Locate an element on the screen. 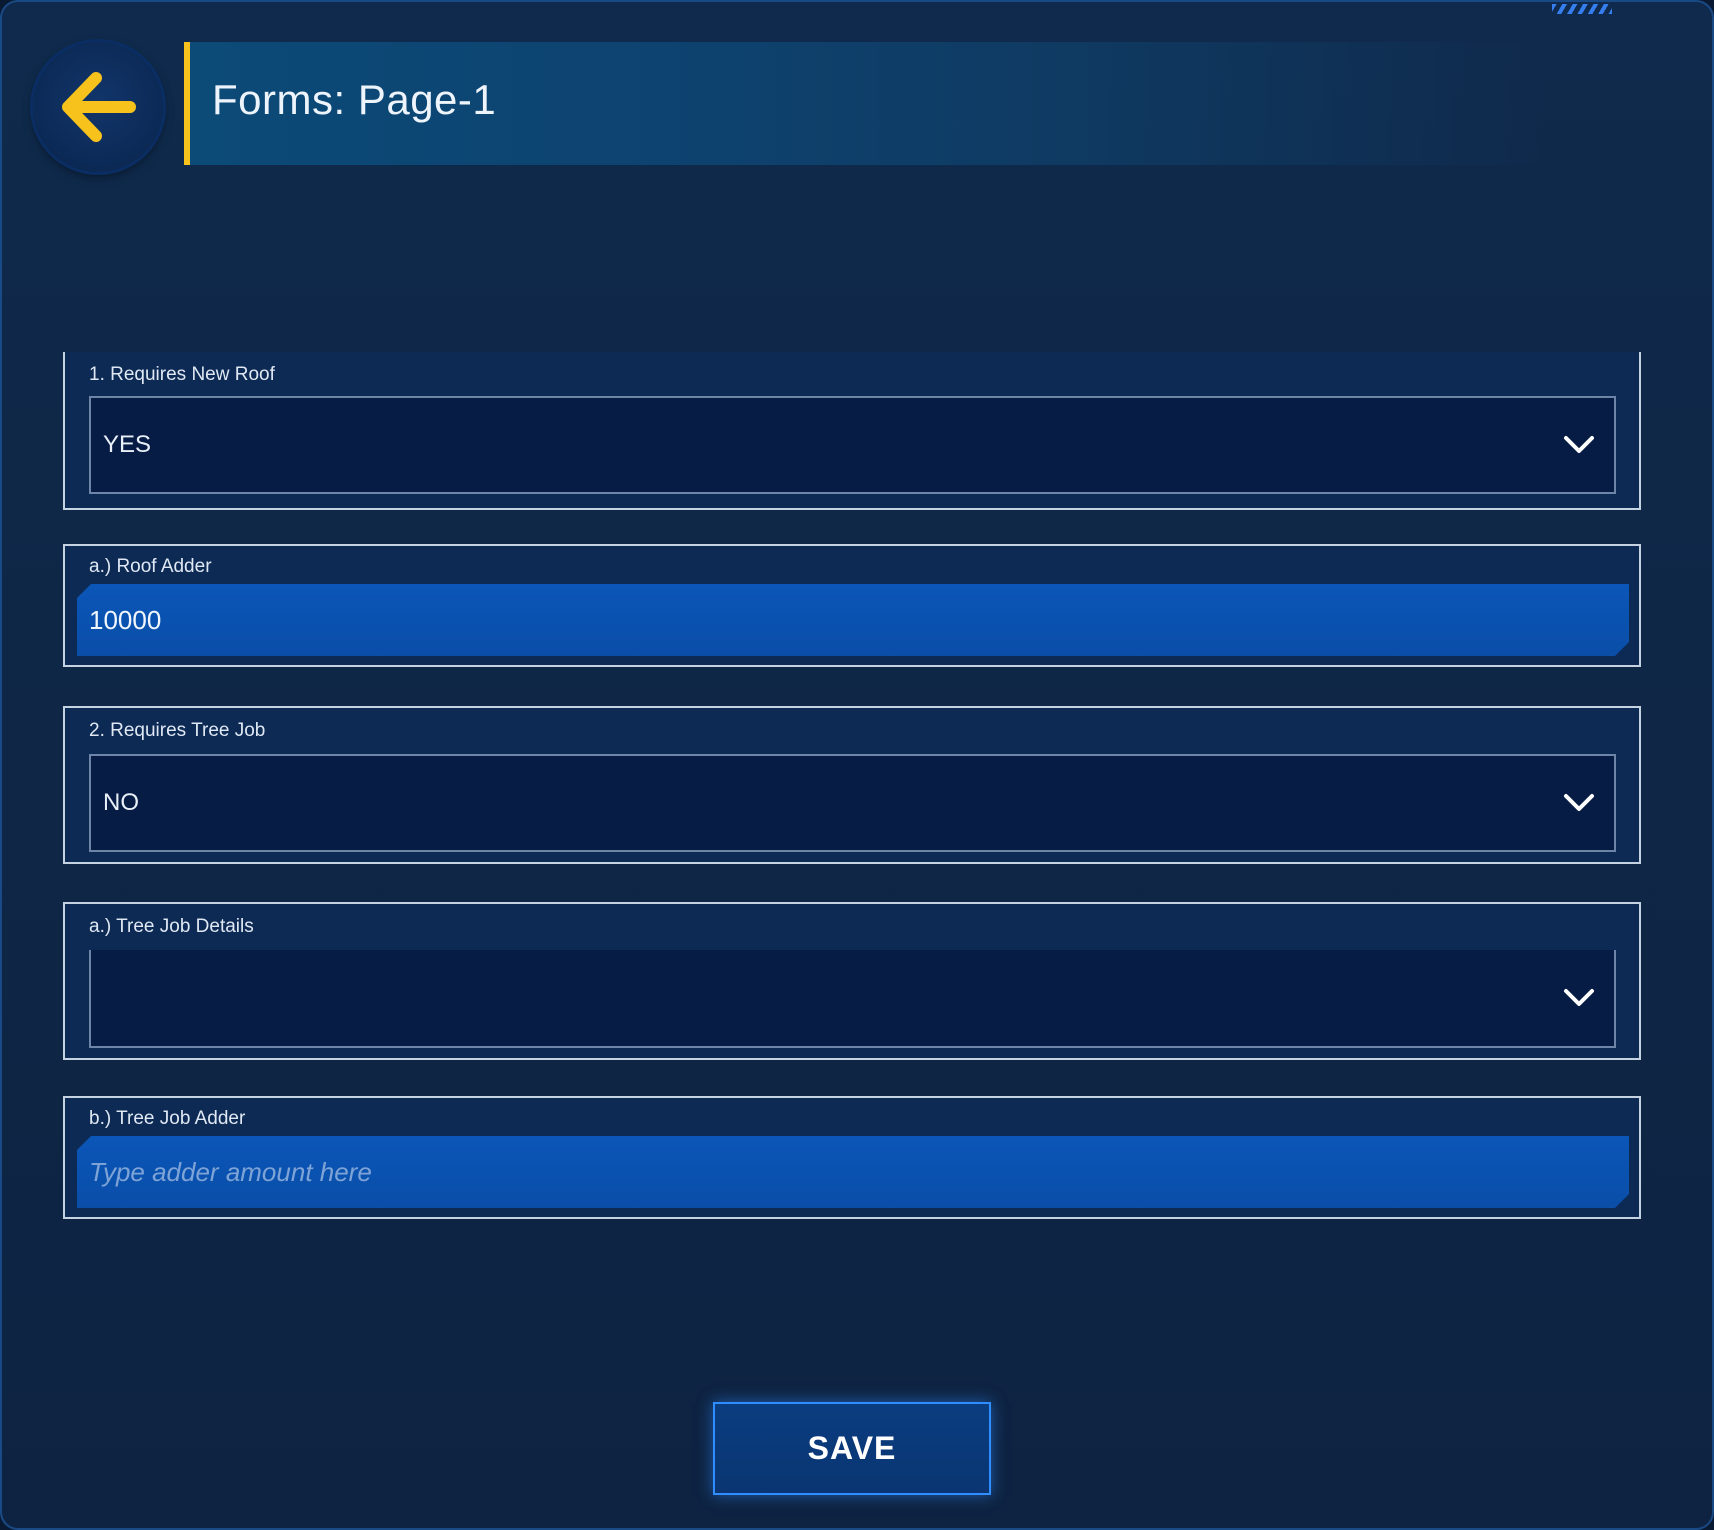 Image resolution: width=1714 pixels, height=1530 pixels. roof-adder-field: a.) Roof Adder is located at coordinates (852, 605).